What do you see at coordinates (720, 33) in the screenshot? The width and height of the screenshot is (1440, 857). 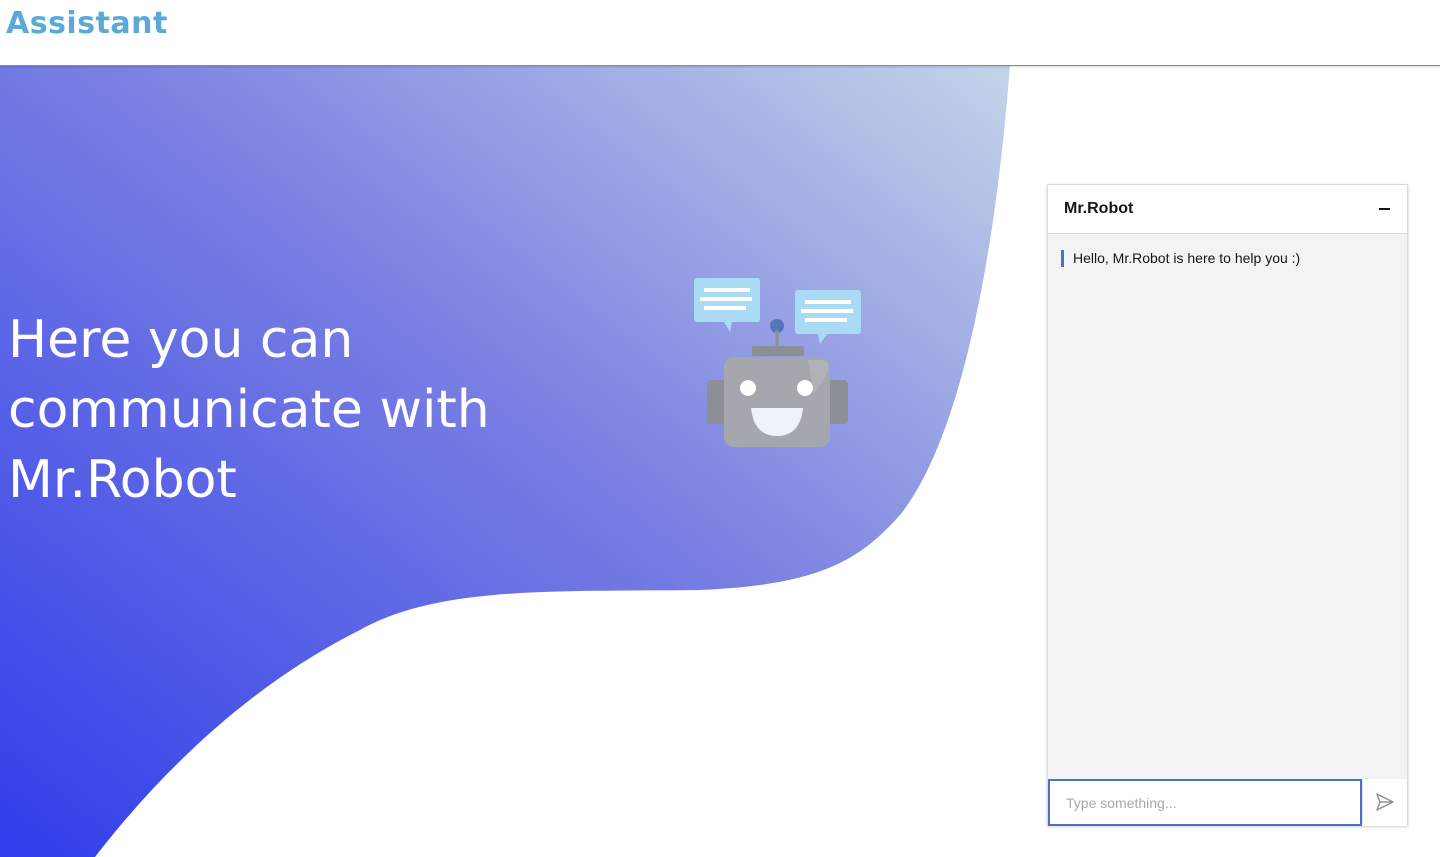 I see `top-header: Assistant` at bounding box center [720, 33].